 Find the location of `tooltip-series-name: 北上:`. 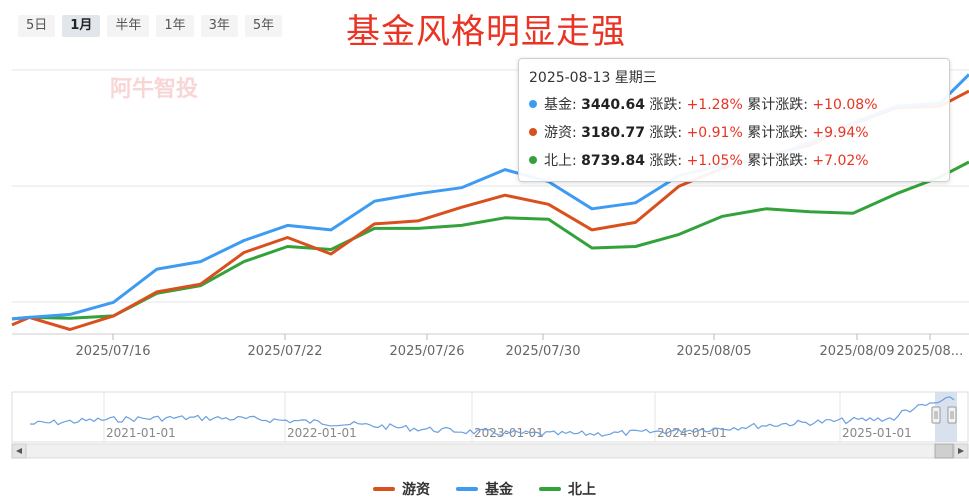

tooltip-series-name: 北上: is located at coordinates (563, 161).